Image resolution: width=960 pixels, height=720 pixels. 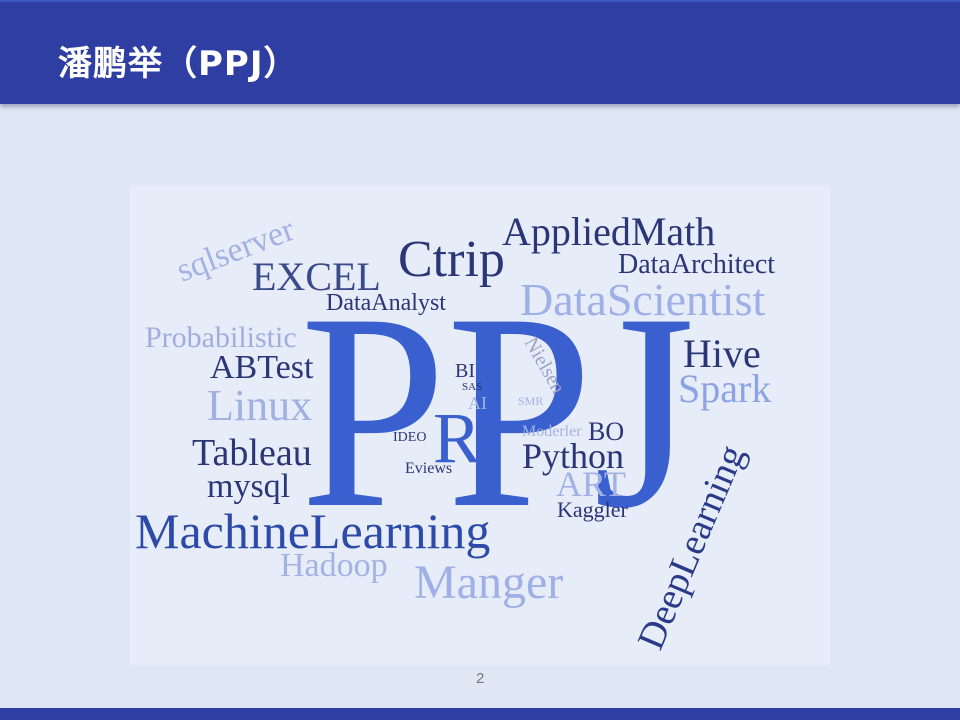 What do you see at coordinates (593, 509) in the screenshot?
I see `word-kaggler: Kaggler` at bounding box center [593, 509].